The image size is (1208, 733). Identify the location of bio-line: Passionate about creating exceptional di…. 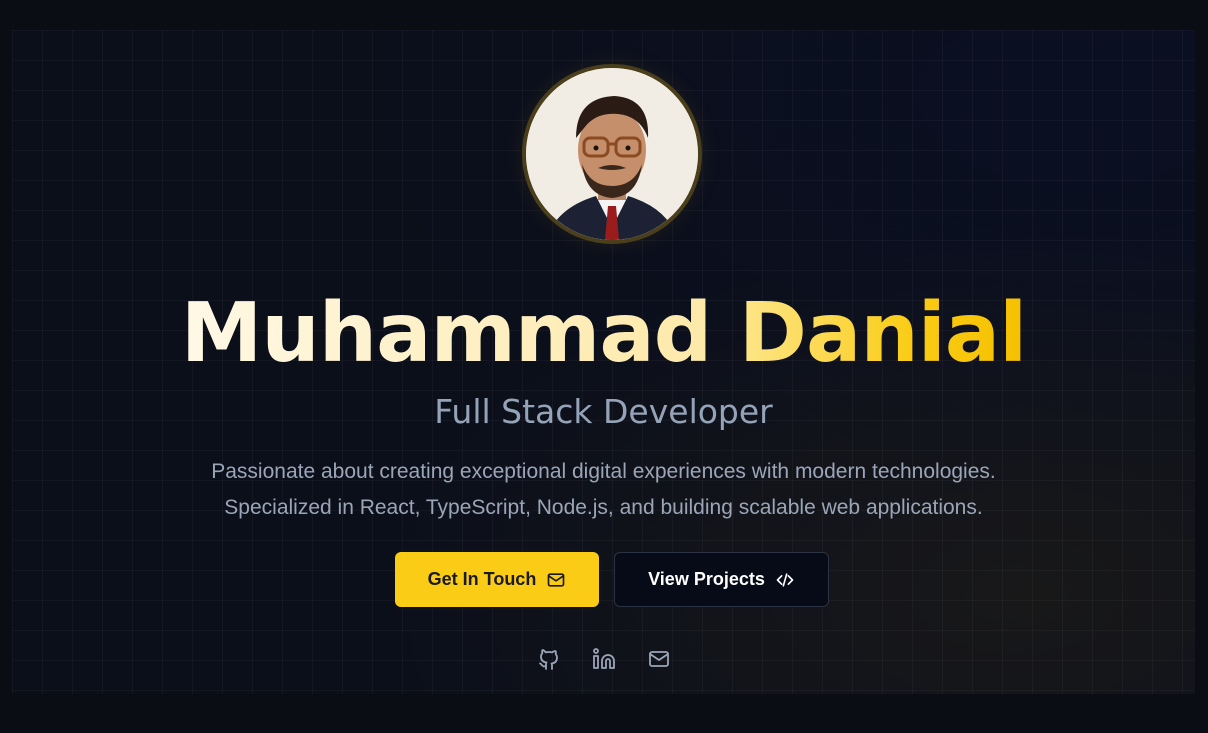
(603, 471).